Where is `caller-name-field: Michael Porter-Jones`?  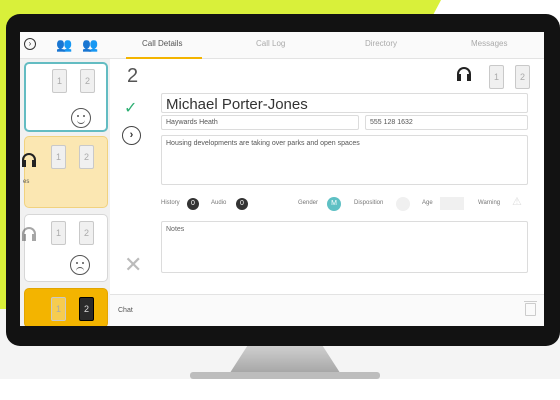 caller-name-field: Michael Porter-Jones is located at coordinates (344, 103).